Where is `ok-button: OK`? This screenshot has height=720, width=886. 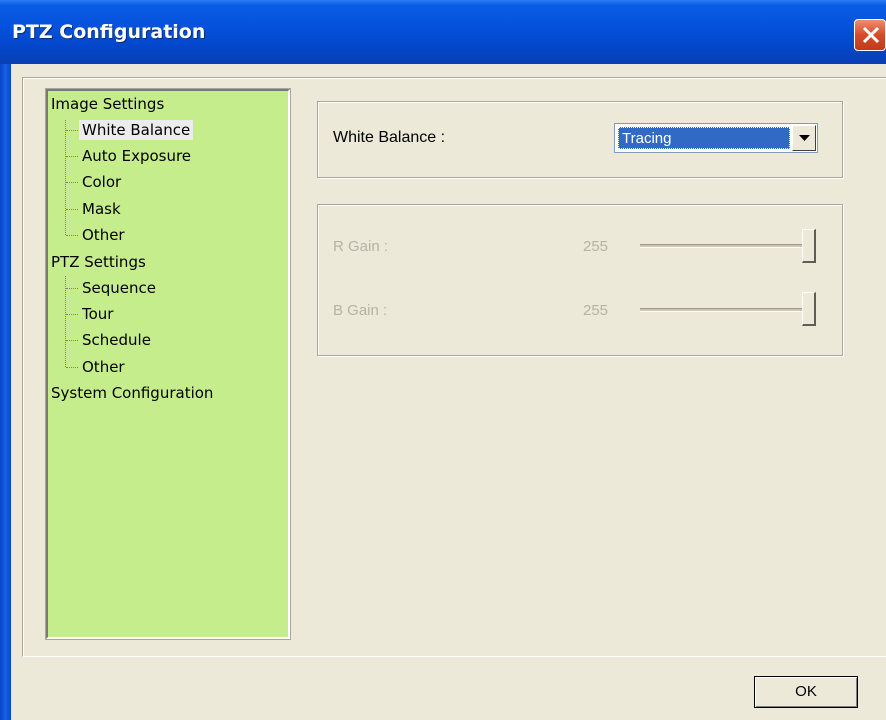
ok-button: OK is located at coordinates (806, 692).